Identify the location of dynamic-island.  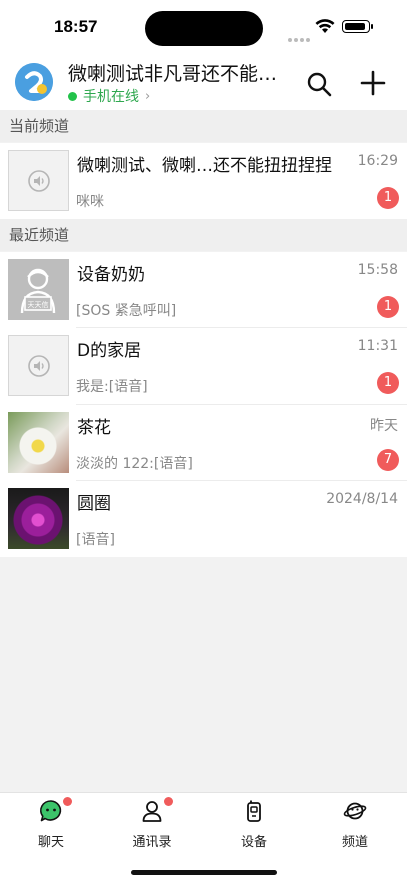
(204, 28).